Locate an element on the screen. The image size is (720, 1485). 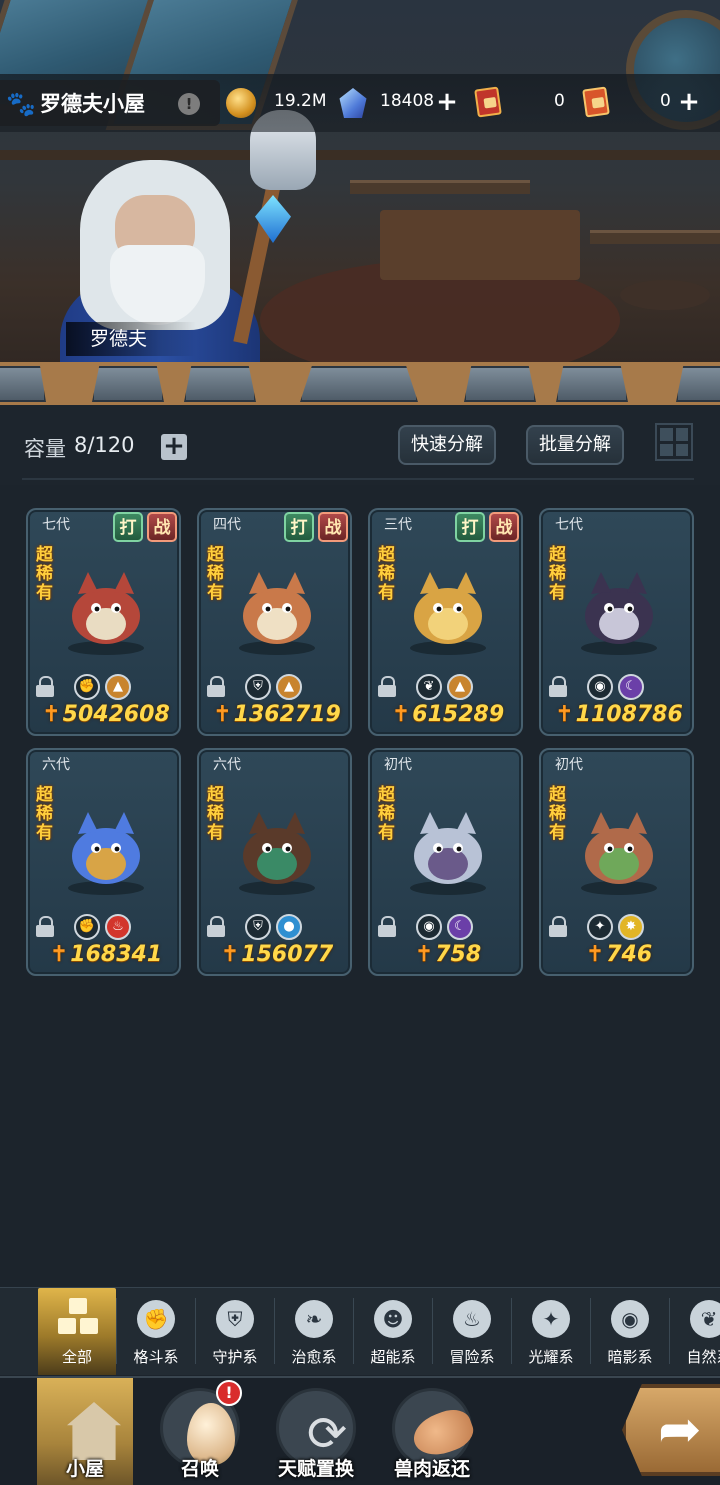
pet-card: 七代打战超稀有 ✊ ▲ ✝5042608 is located at coordinates (103, 622).